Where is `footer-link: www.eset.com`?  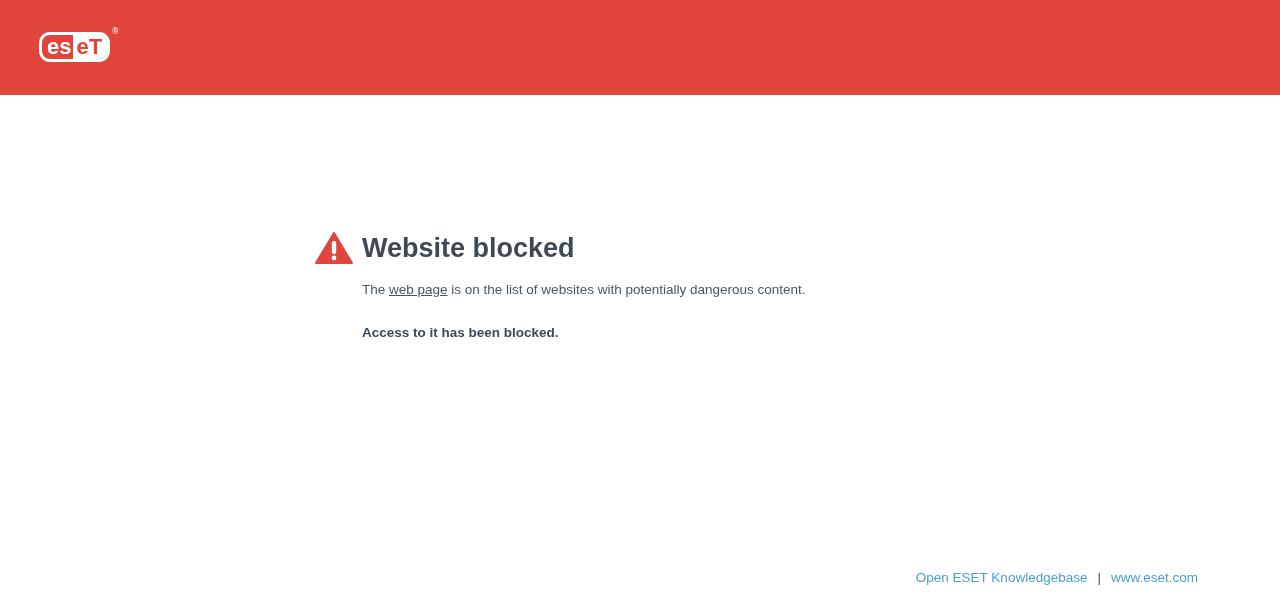
footer-link: www.eset.com is located at coordinates (1154, 580).